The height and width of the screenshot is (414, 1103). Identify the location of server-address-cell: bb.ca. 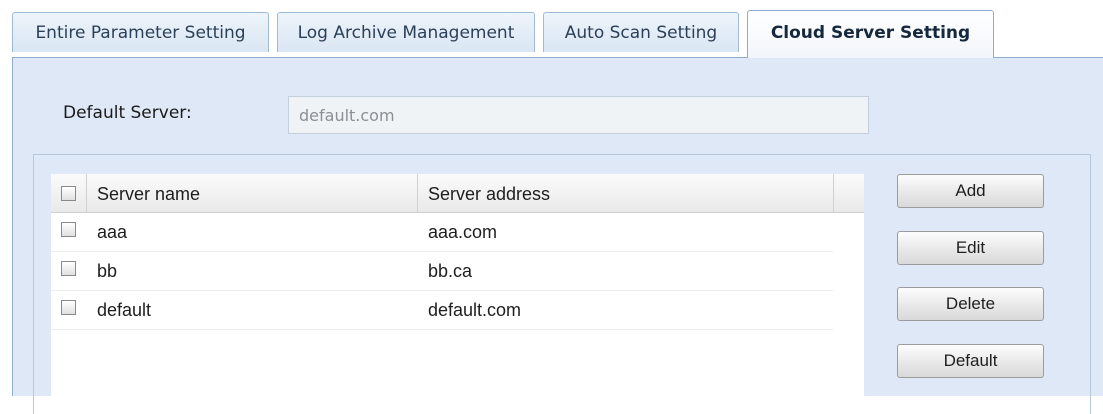
(450, 271).